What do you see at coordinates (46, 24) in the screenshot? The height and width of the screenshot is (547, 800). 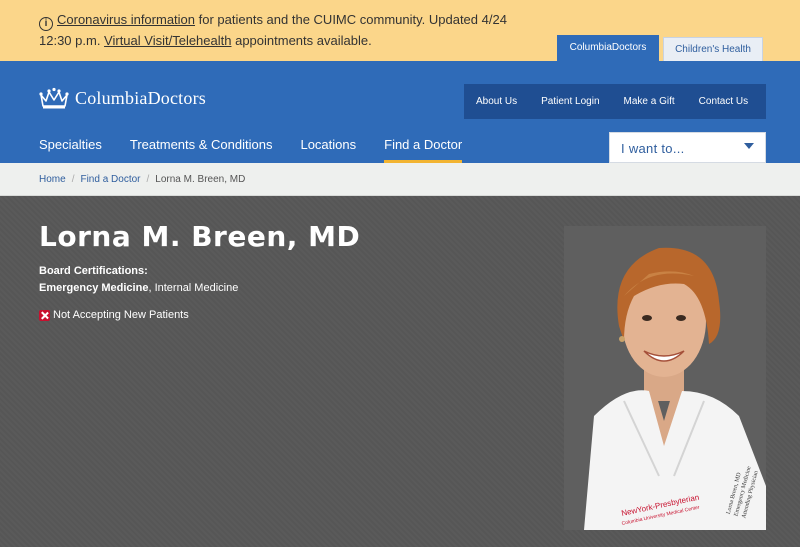 I see `info-icon: i` at bounding box center [46, 24].